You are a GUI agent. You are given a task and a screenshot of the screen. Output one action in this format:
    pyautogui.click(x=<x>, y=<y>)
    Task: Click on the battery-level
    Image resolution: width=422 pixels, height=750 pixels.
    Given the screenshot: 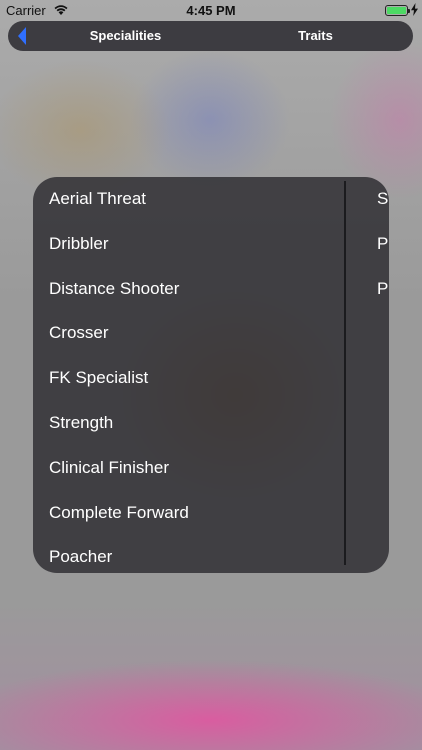 What is the action you would take?
    pyautogui.click(x=396, y=10)
    